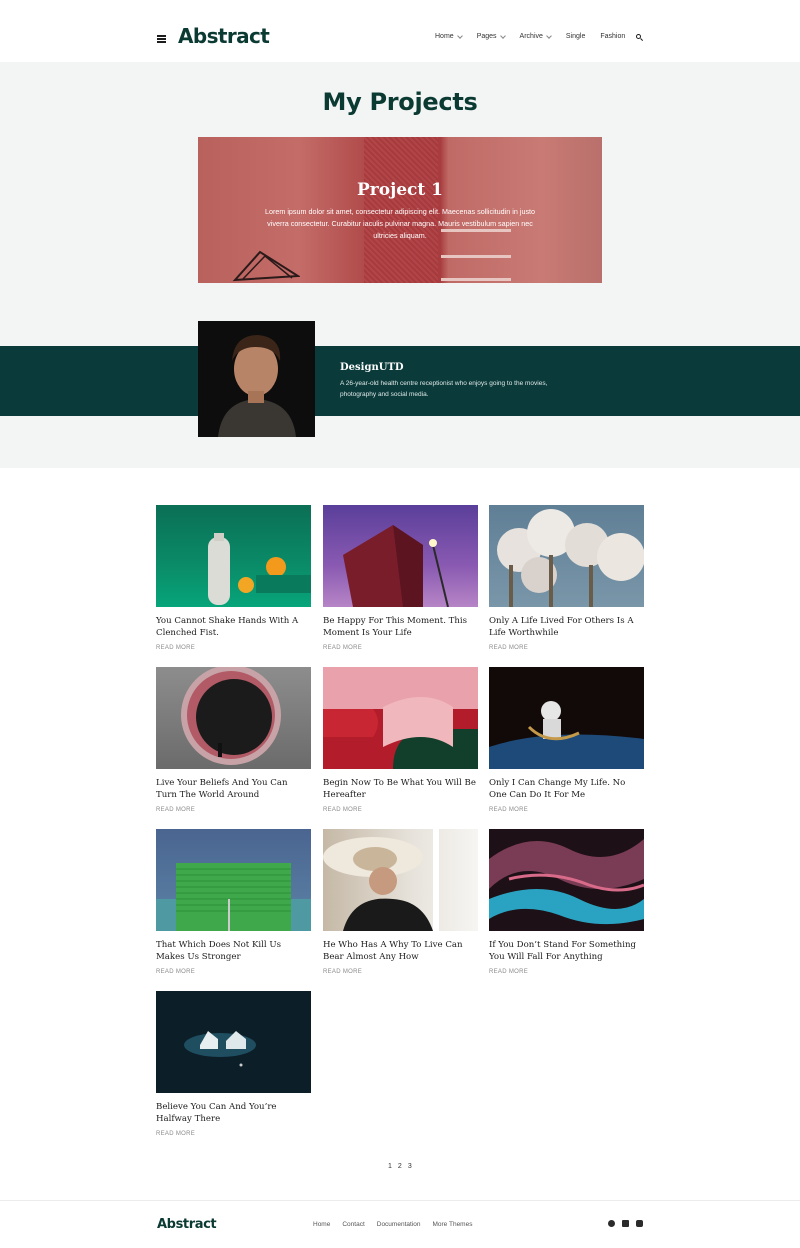 The height and width of the screenshot is (1248, 800). Describe the element at coordinates (410, 1166) in the screenshot. I see `page-link: 3` at that location.